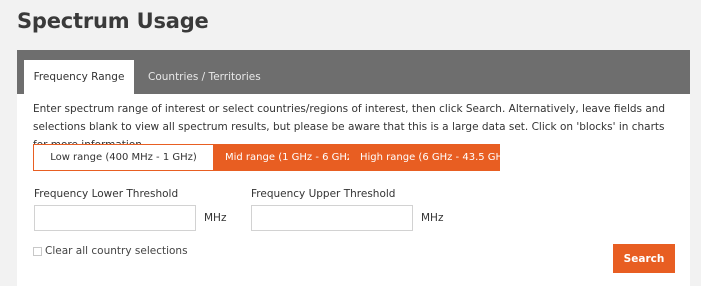  What do you see at coordinates (113, 21) in the screenshot?
I see `page-title: Spectrum Usage` at bounding box center [113, 21].